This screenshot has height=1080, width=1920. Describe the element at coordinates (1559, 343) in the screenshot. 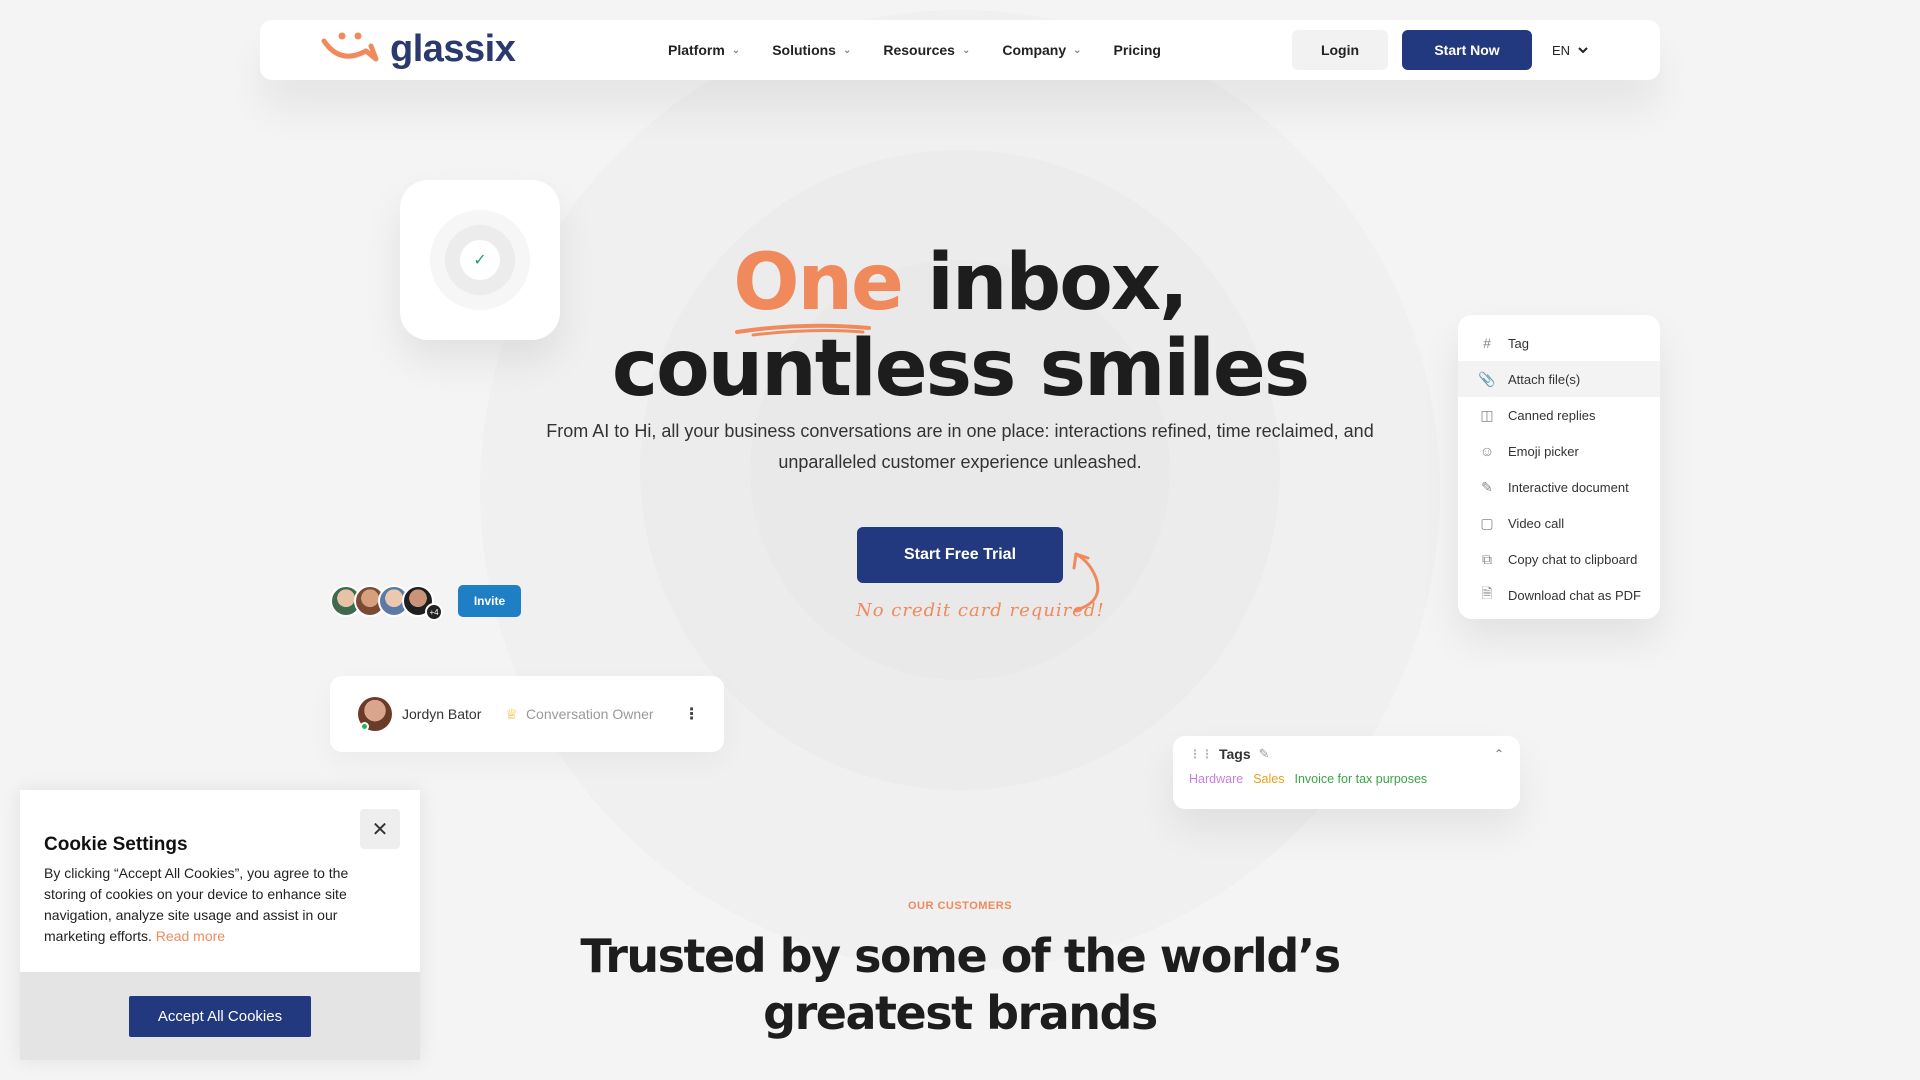

I see `menu-item-tag: # Tag` at that location.